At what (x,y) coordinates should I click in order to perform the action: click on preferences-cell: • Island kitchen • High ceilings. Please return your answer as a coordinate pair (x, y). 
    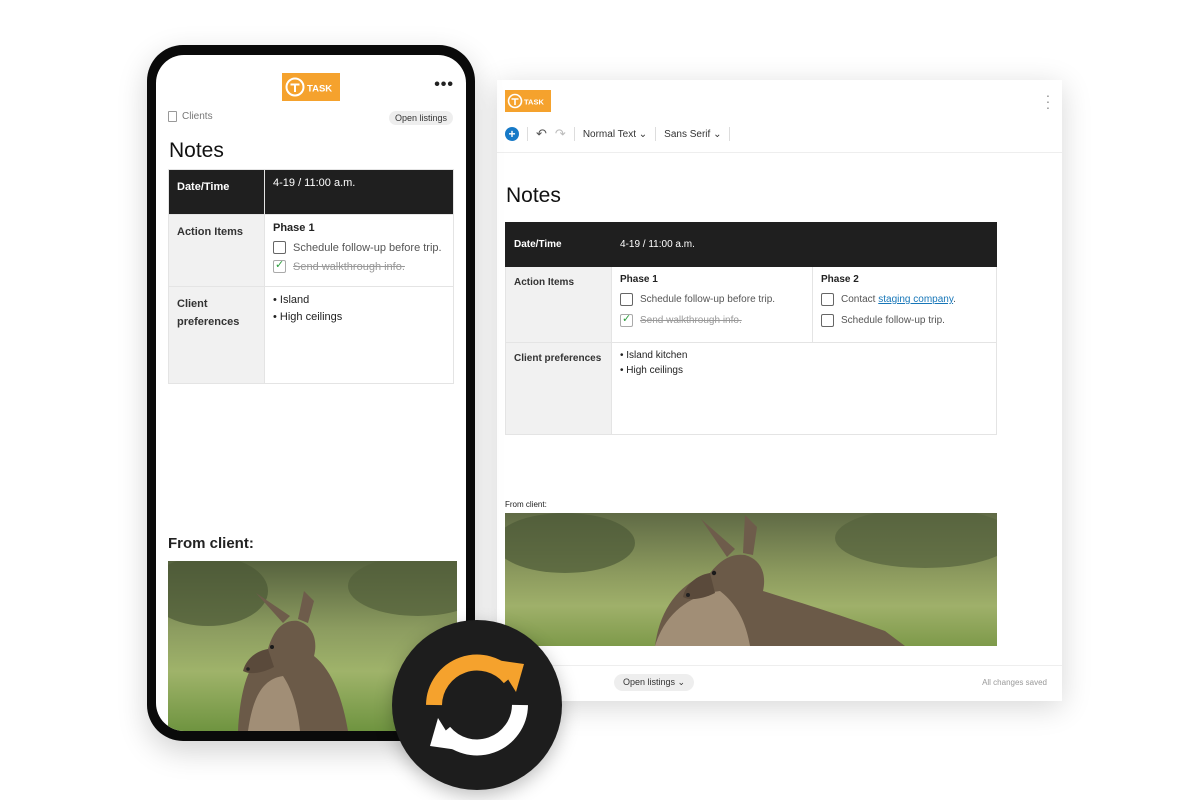
    Looking at the image, I should click on (804, 388).